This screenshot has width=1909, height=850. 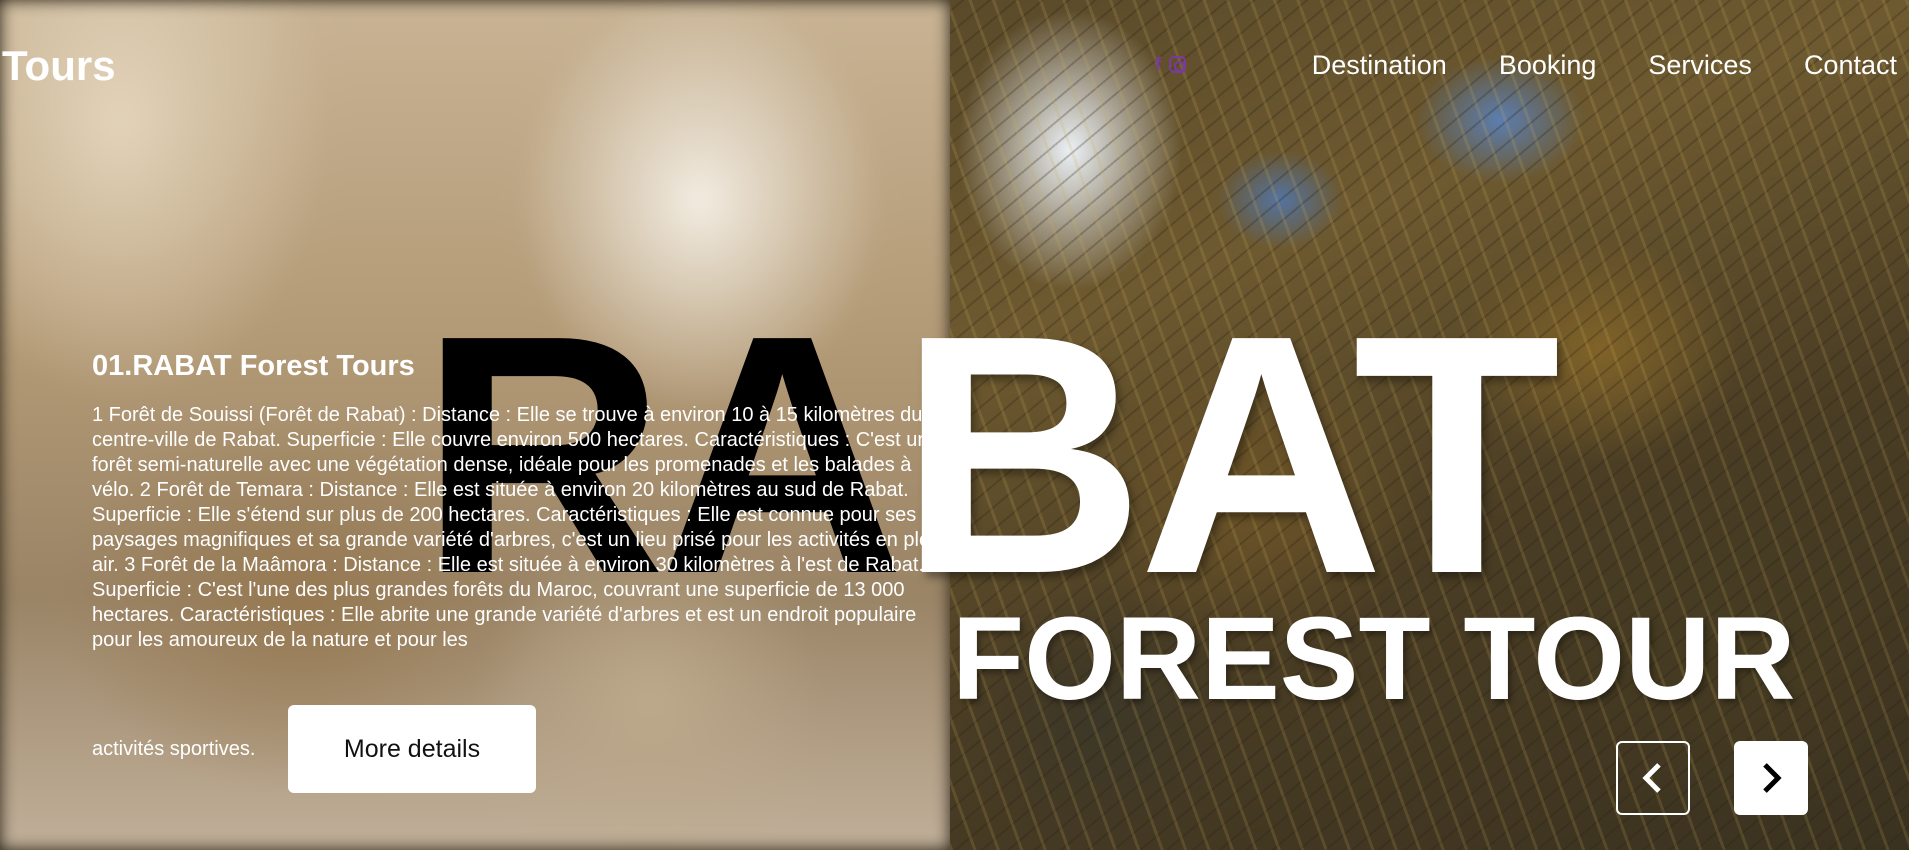 I want to click on chevron-left-icon, so click(x=1651, y=778).